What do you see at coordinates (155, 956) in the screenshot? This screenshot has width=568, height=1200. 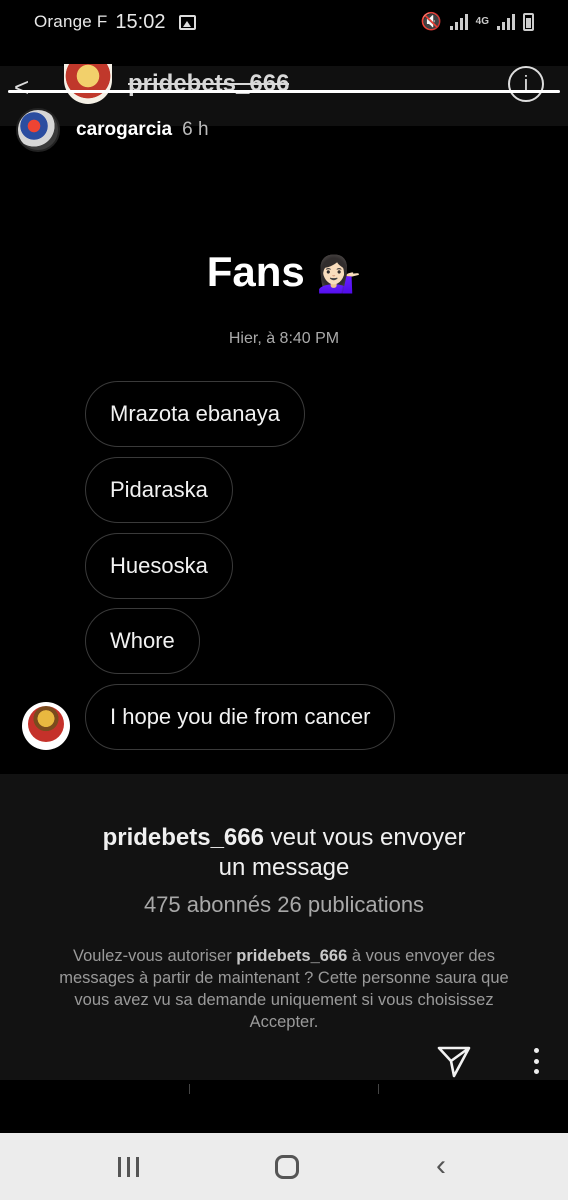 I see `request-body-pre: Voulez-vous autoriser` at bounding box center [155, 956].